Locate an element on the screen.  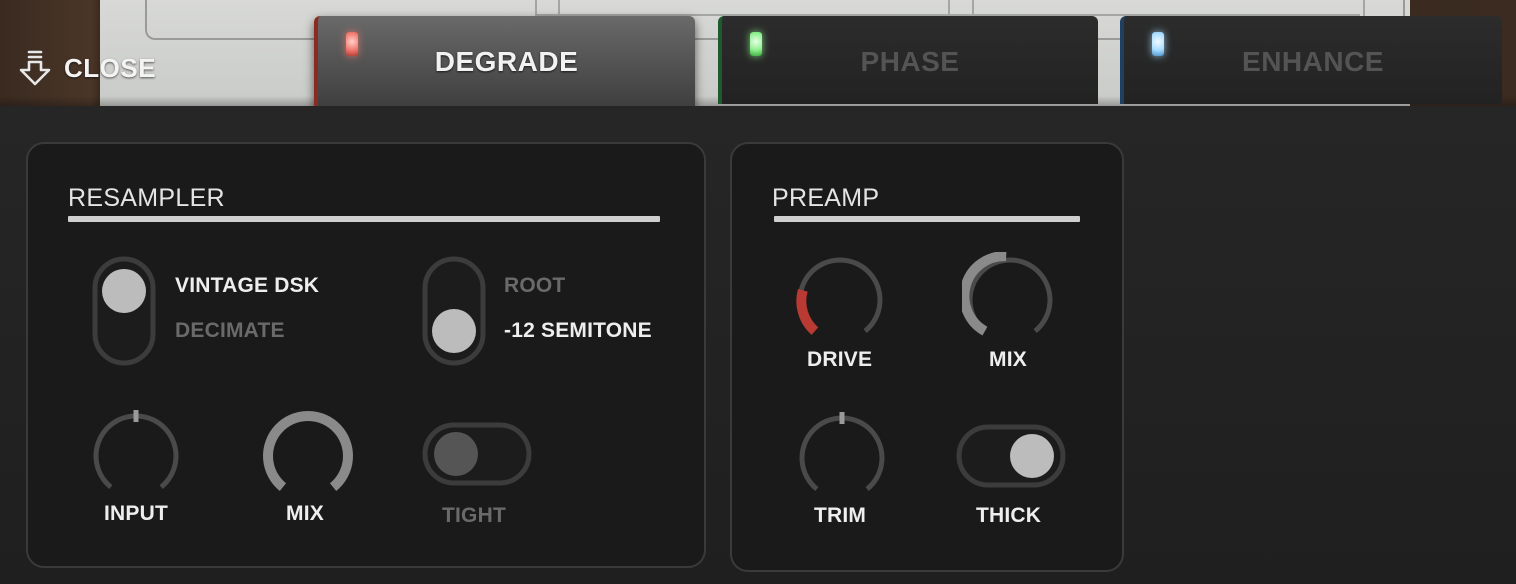
tab-label: ENHANCE is located at coordinates (1313, 61).